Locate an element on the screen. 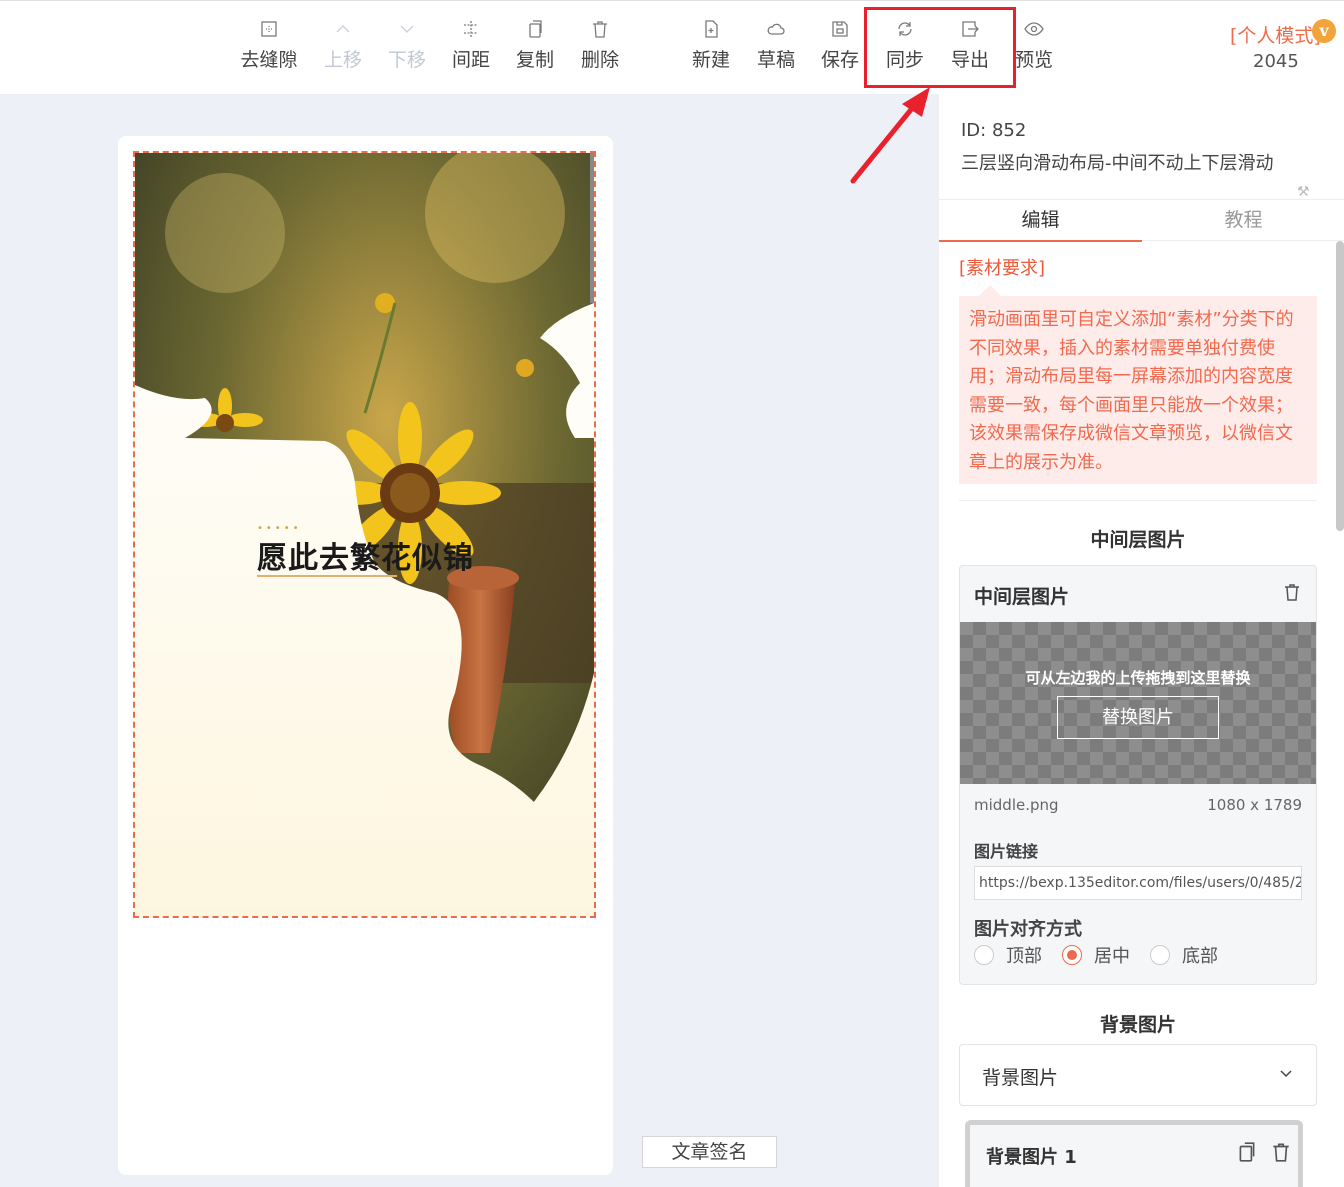 The width and height of the screenshot is (1344, 1187). save-icon is located at coordinates (840, 29).